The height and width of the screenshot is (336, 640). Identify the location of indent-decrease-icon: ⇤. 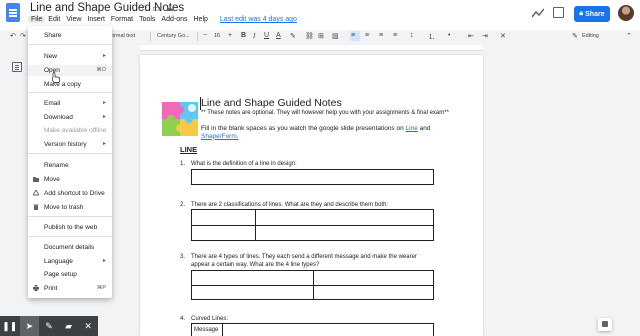
(471, 36).